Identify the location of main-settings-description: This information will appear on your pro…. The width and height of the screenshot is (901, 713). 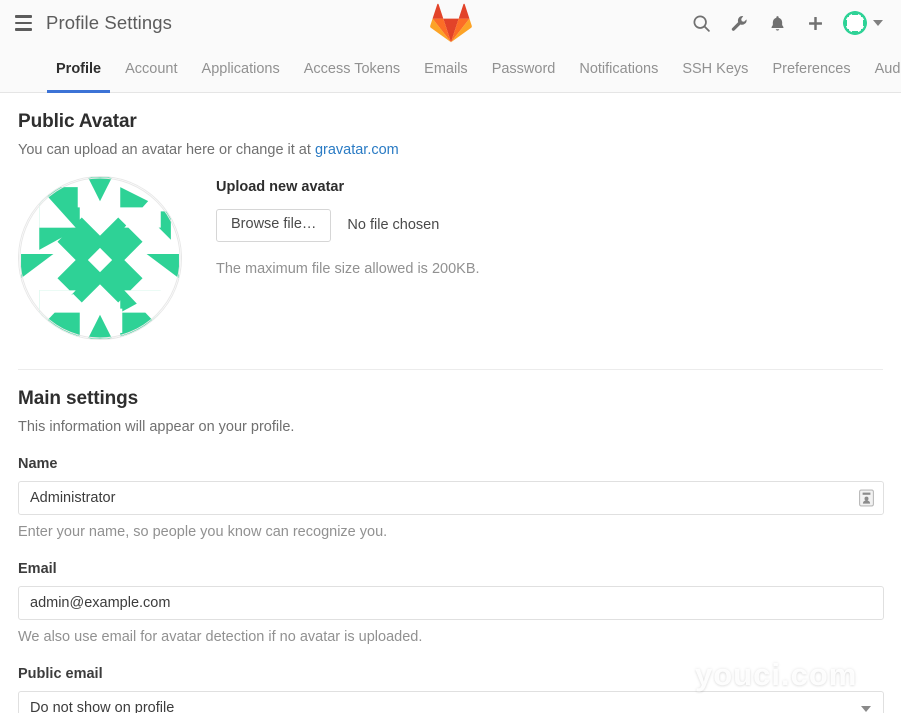
(156, 427).